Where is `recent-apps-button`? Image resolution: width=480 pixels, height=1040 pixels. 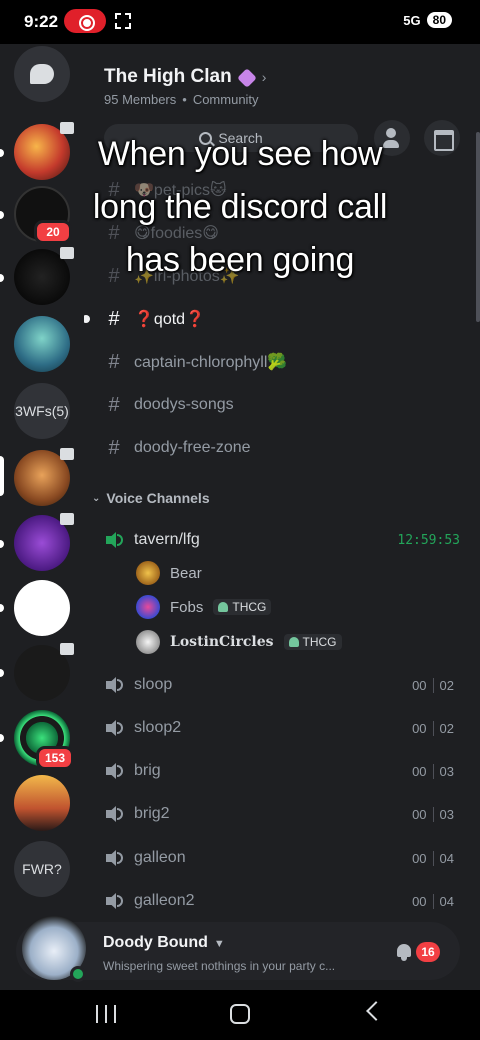
recent-apps-button is located at coordinates (106, 1014).